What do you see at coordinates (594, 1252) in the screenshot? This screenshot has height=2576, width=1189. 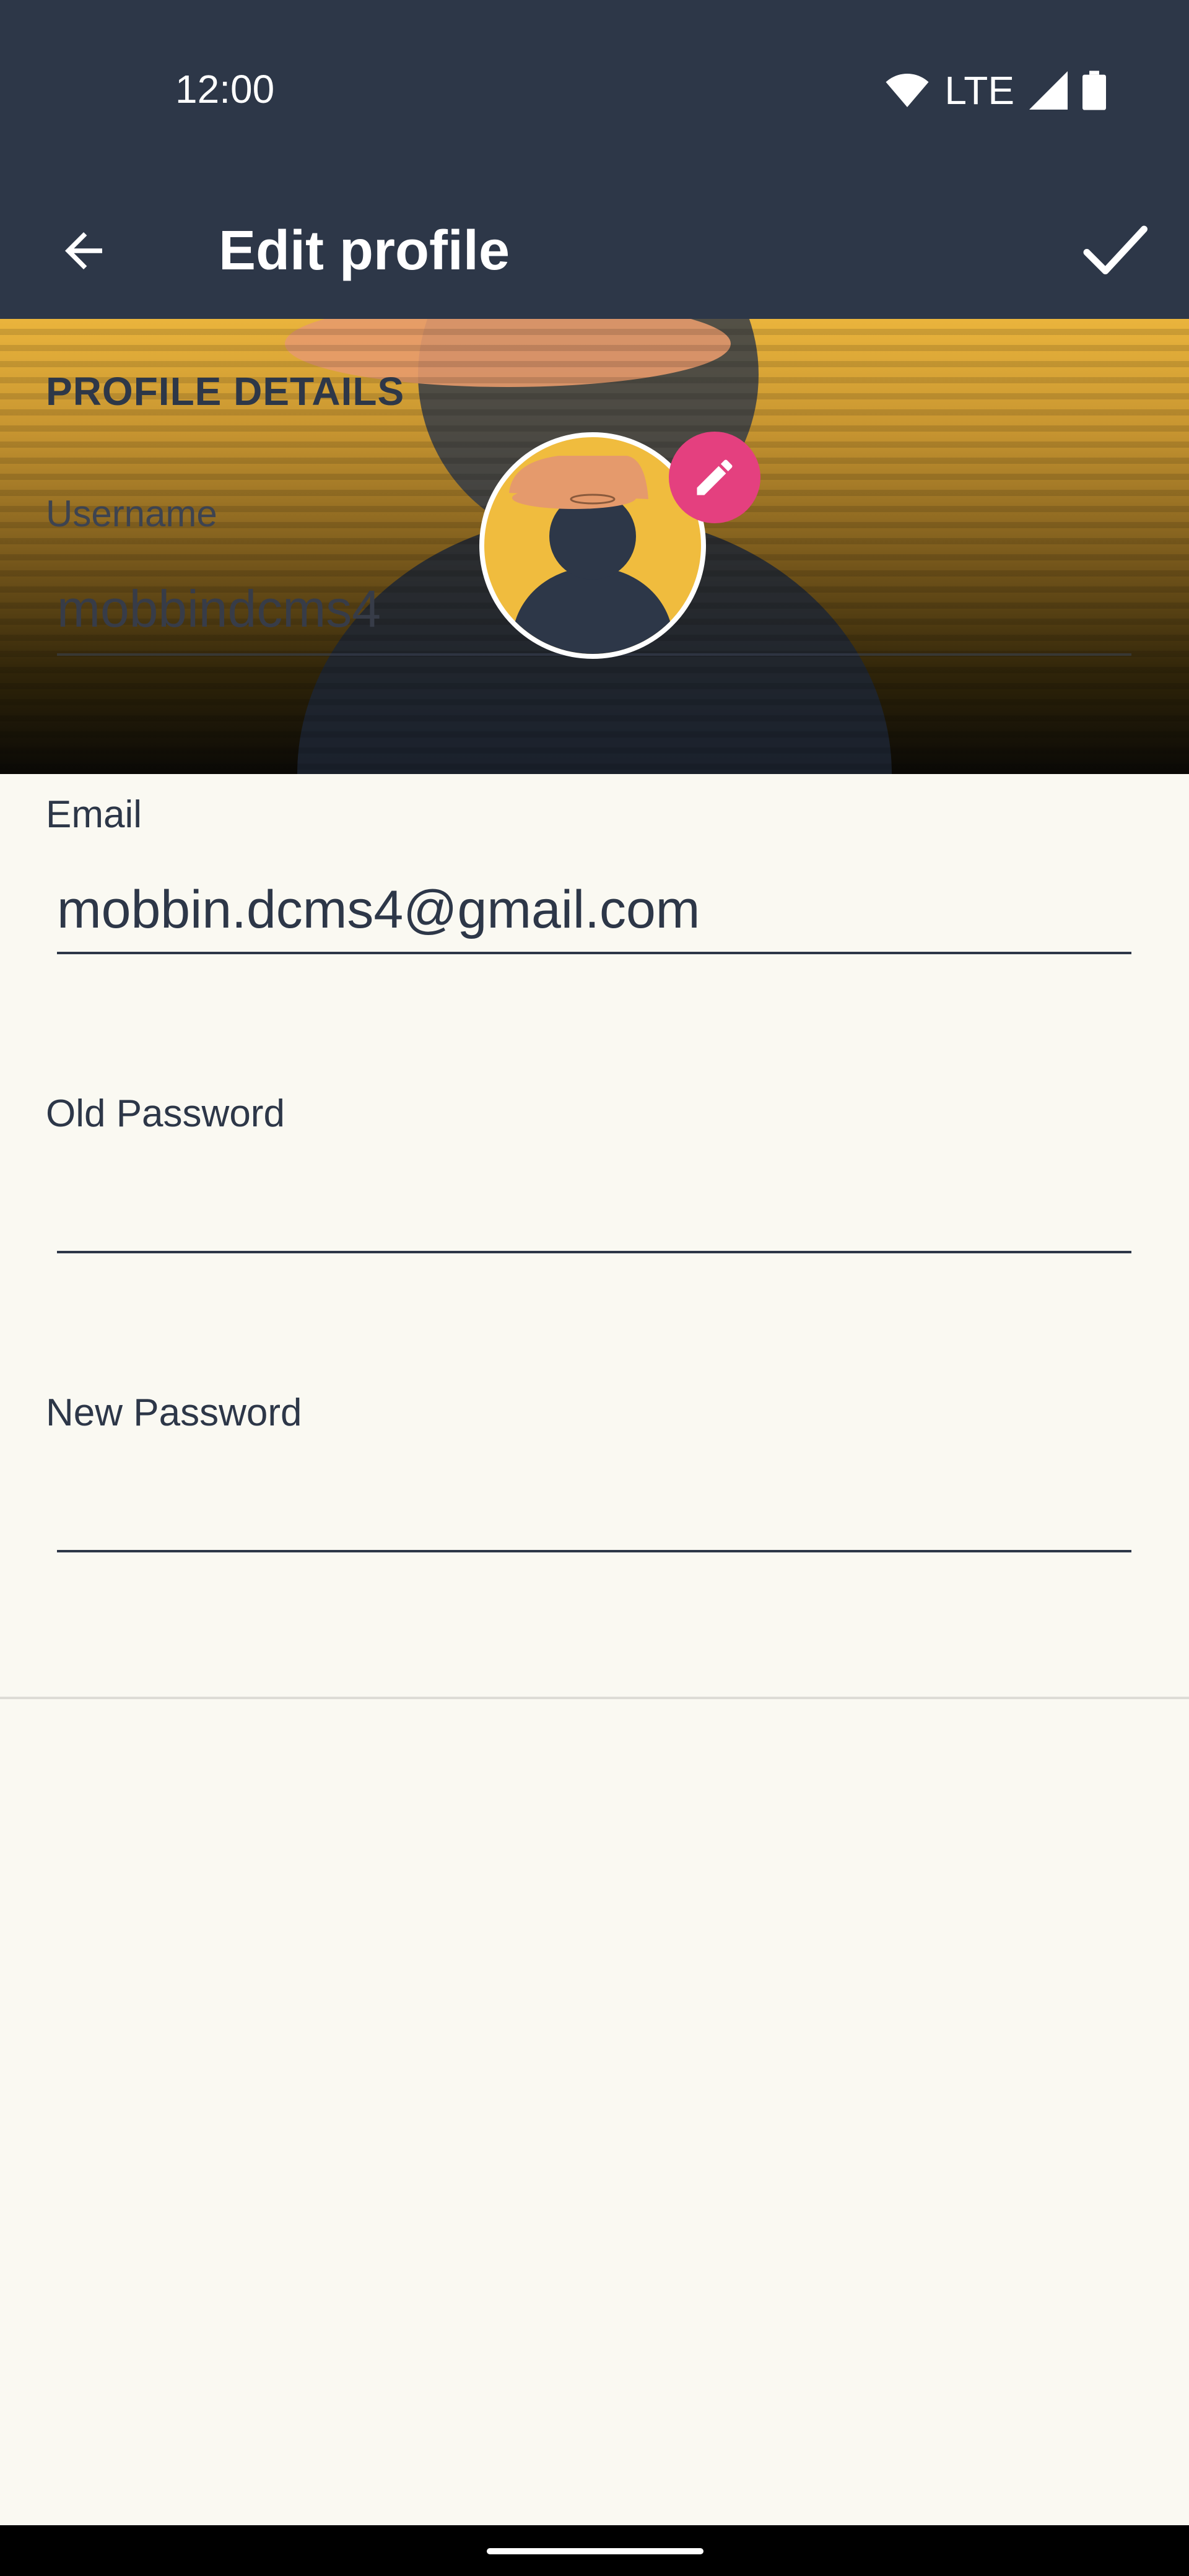 I see `old-password-underline` at bounding box center [594, 1252].